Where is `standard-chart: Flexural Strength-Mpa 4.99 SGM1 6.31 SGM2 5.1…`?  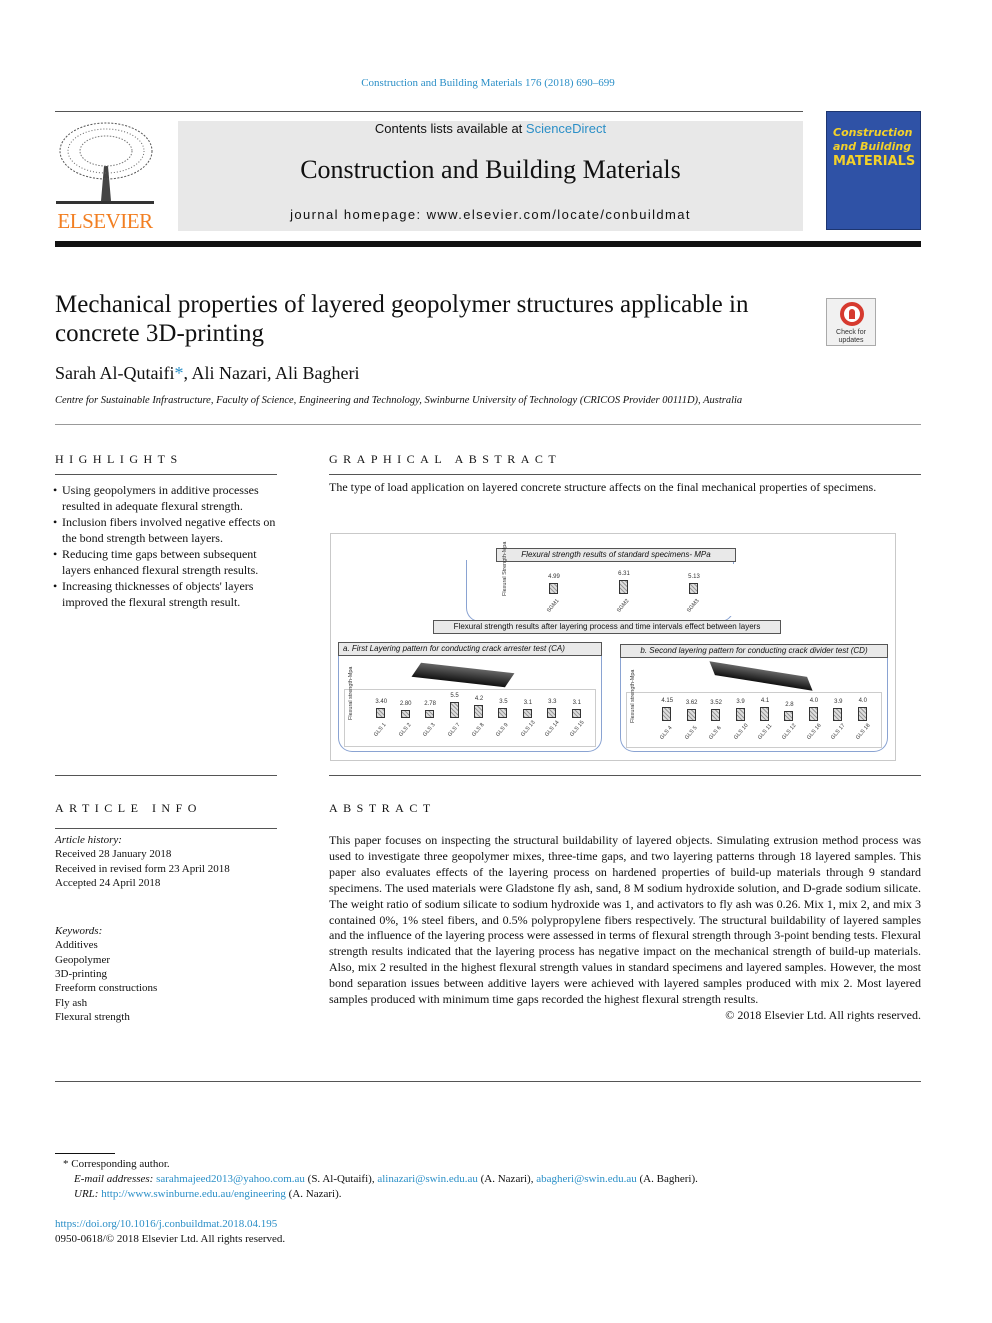
standard-chart: Flexural Strength-Mpa 4.99 SGM1 6.31 SGM2 5.1… is located at coordinates (617, 579).